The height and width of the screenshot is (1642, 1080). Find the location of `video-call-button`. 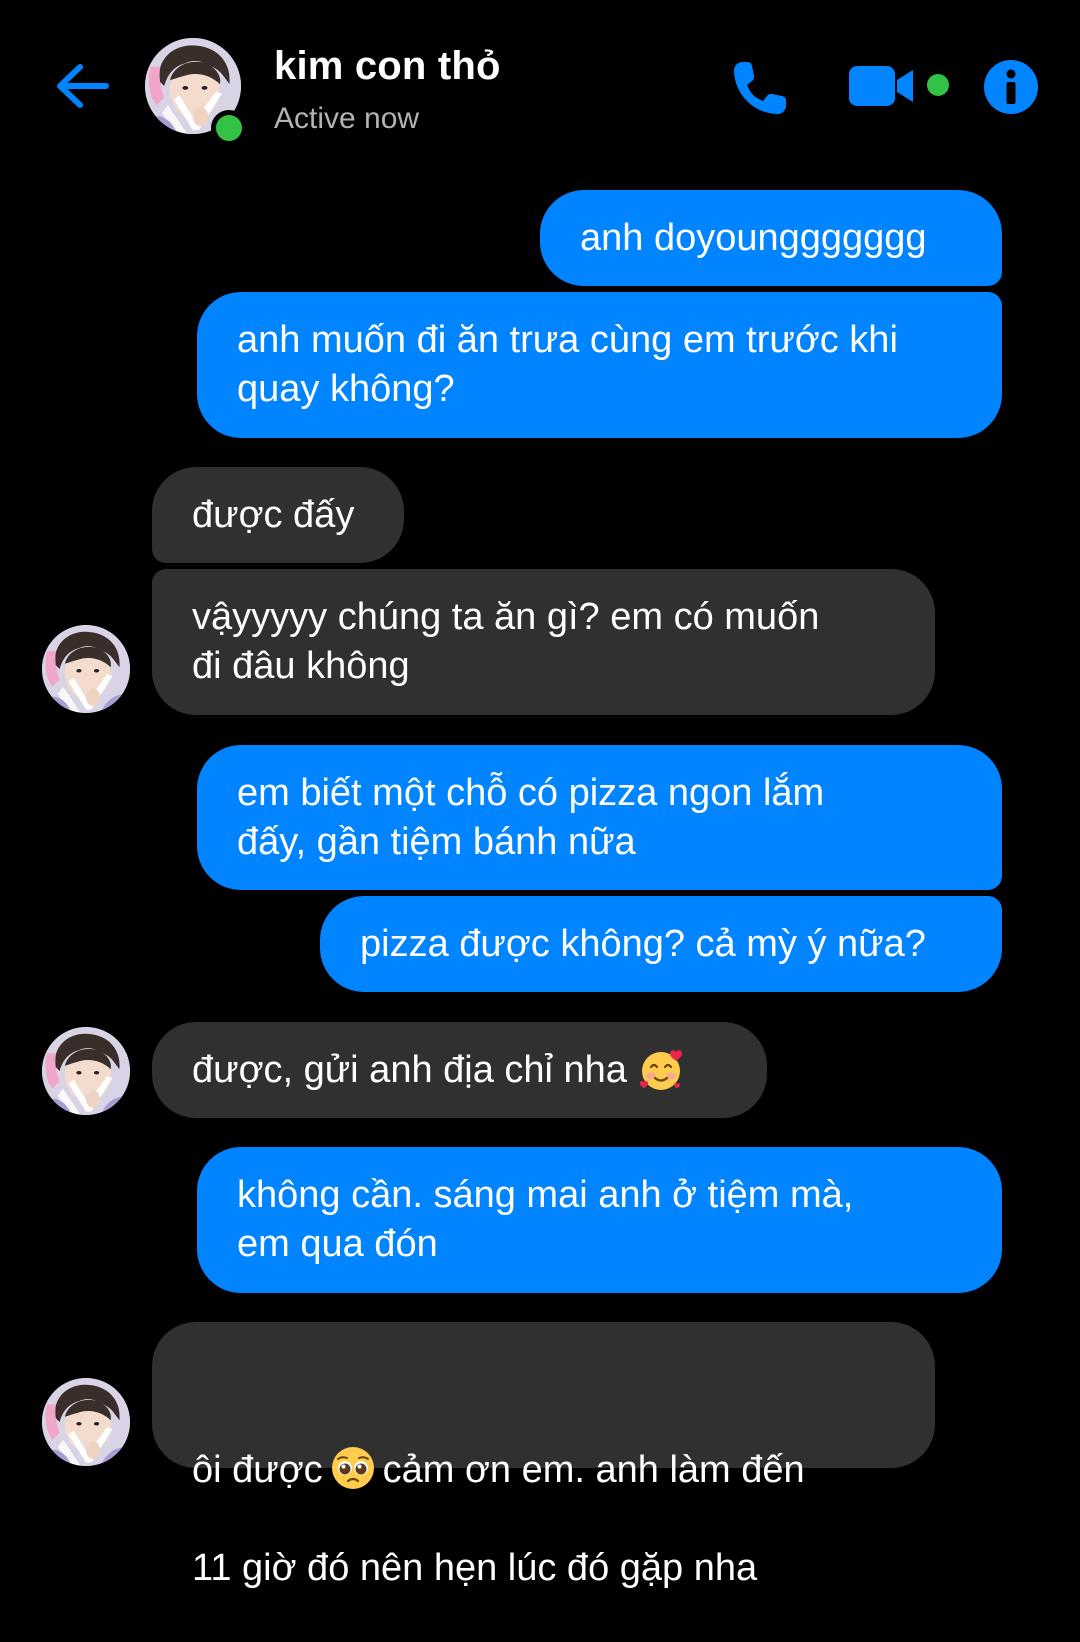

video-call-button is located at coordinates (901, 86).